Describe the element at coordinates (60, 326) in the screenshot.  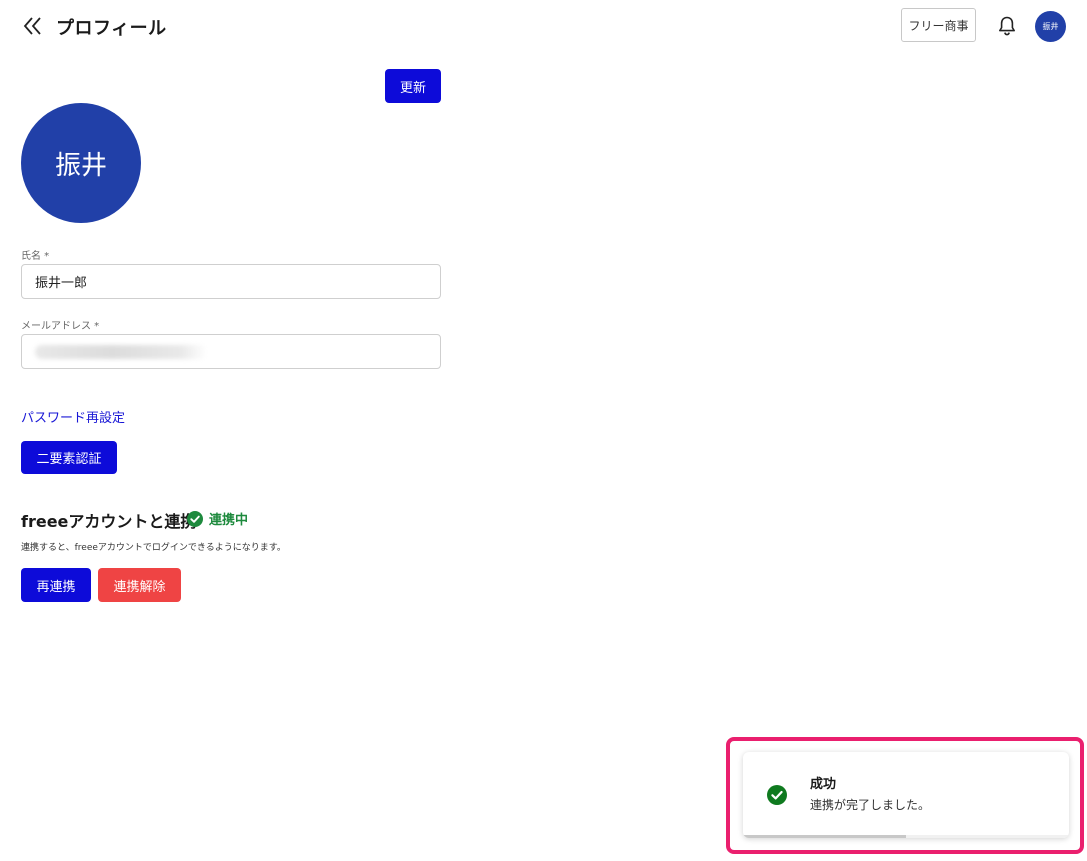
I see `email-label: メールアドレス *` at that location.